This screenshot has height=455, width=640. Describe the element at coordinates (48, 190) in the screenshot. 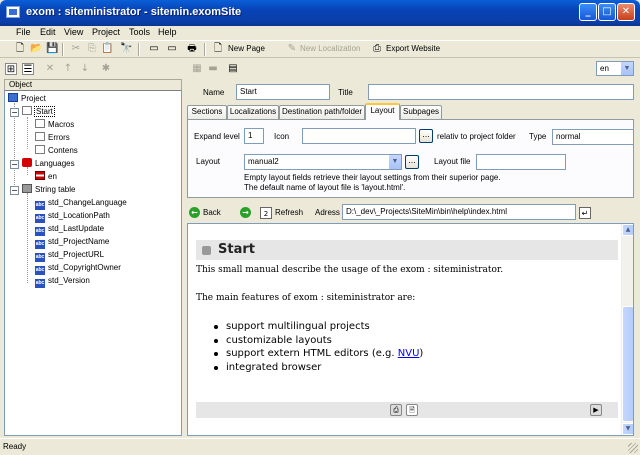

I see `tree-node-string-table: String table` at that location.